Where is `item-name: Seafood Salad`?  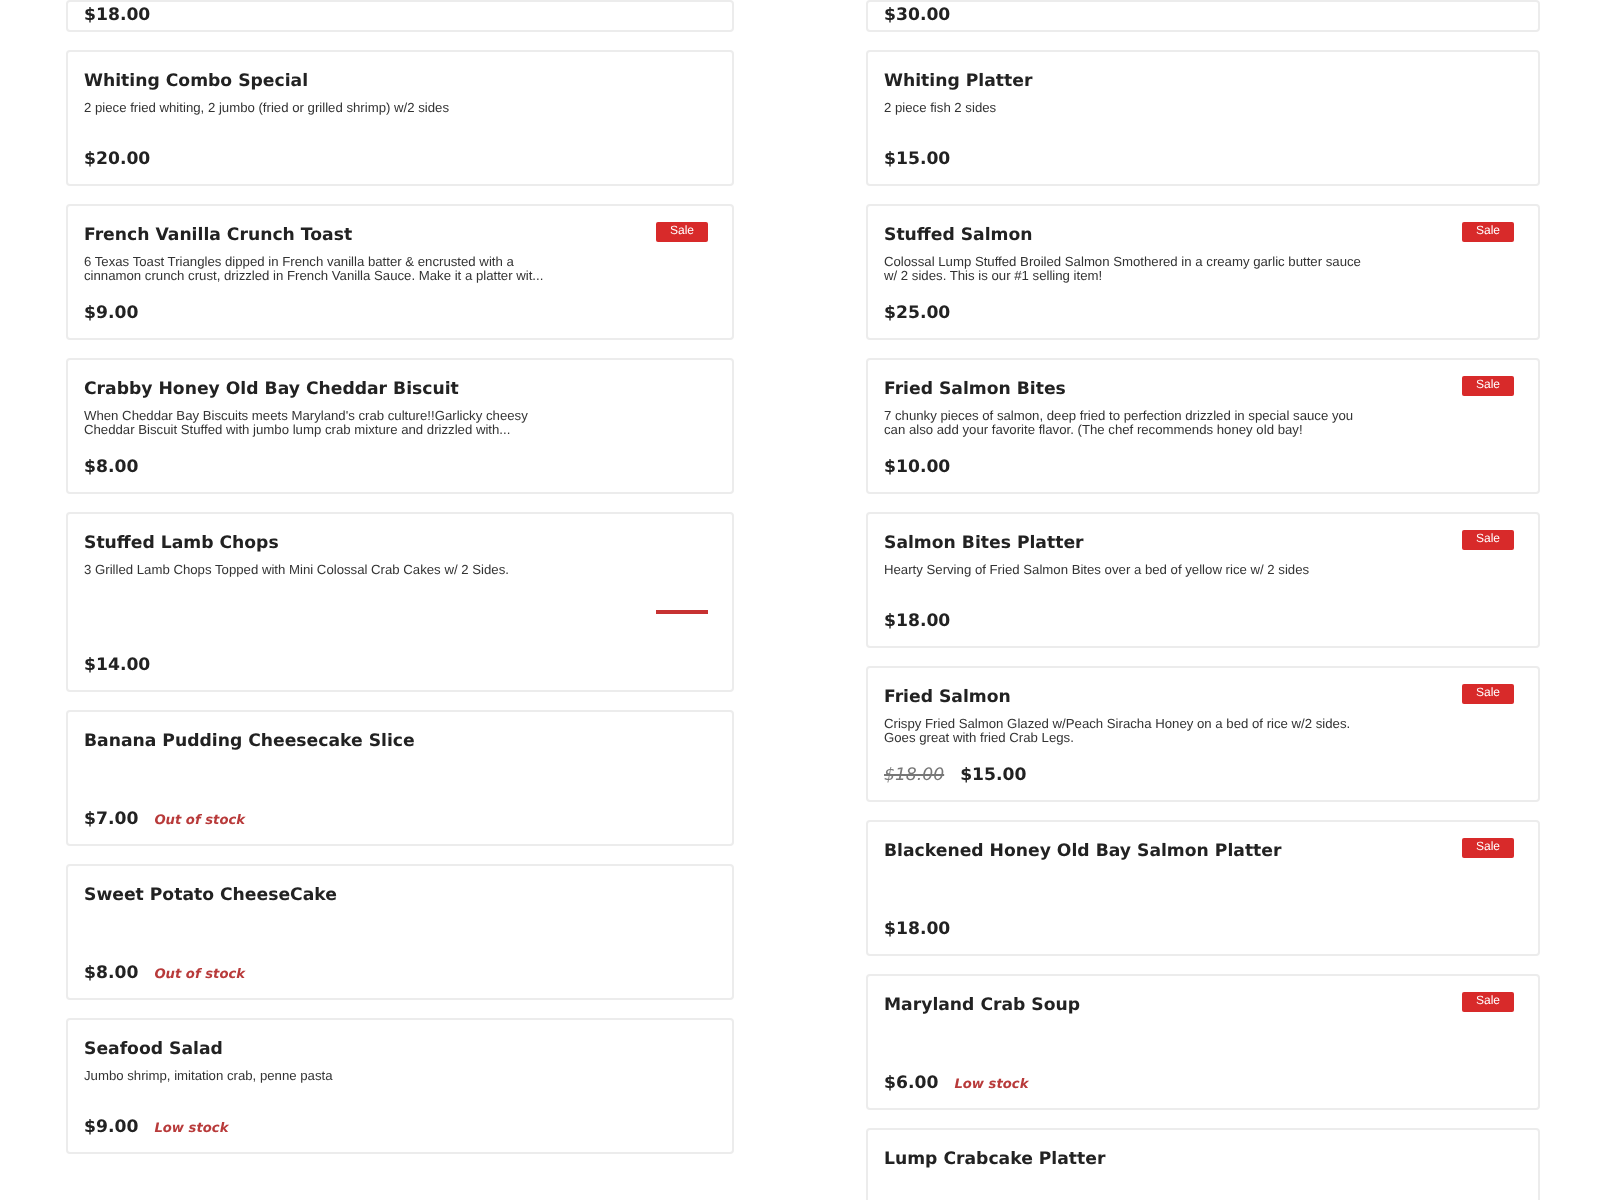 item-name: Seafood Salad is located at coordinates (153, 1050).